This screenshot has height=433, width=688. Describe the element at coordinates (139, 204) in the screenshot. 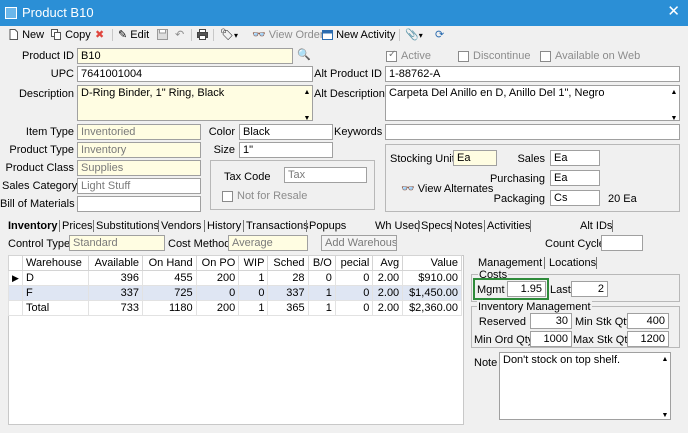

I see `bill-of-materials-input` at that location.